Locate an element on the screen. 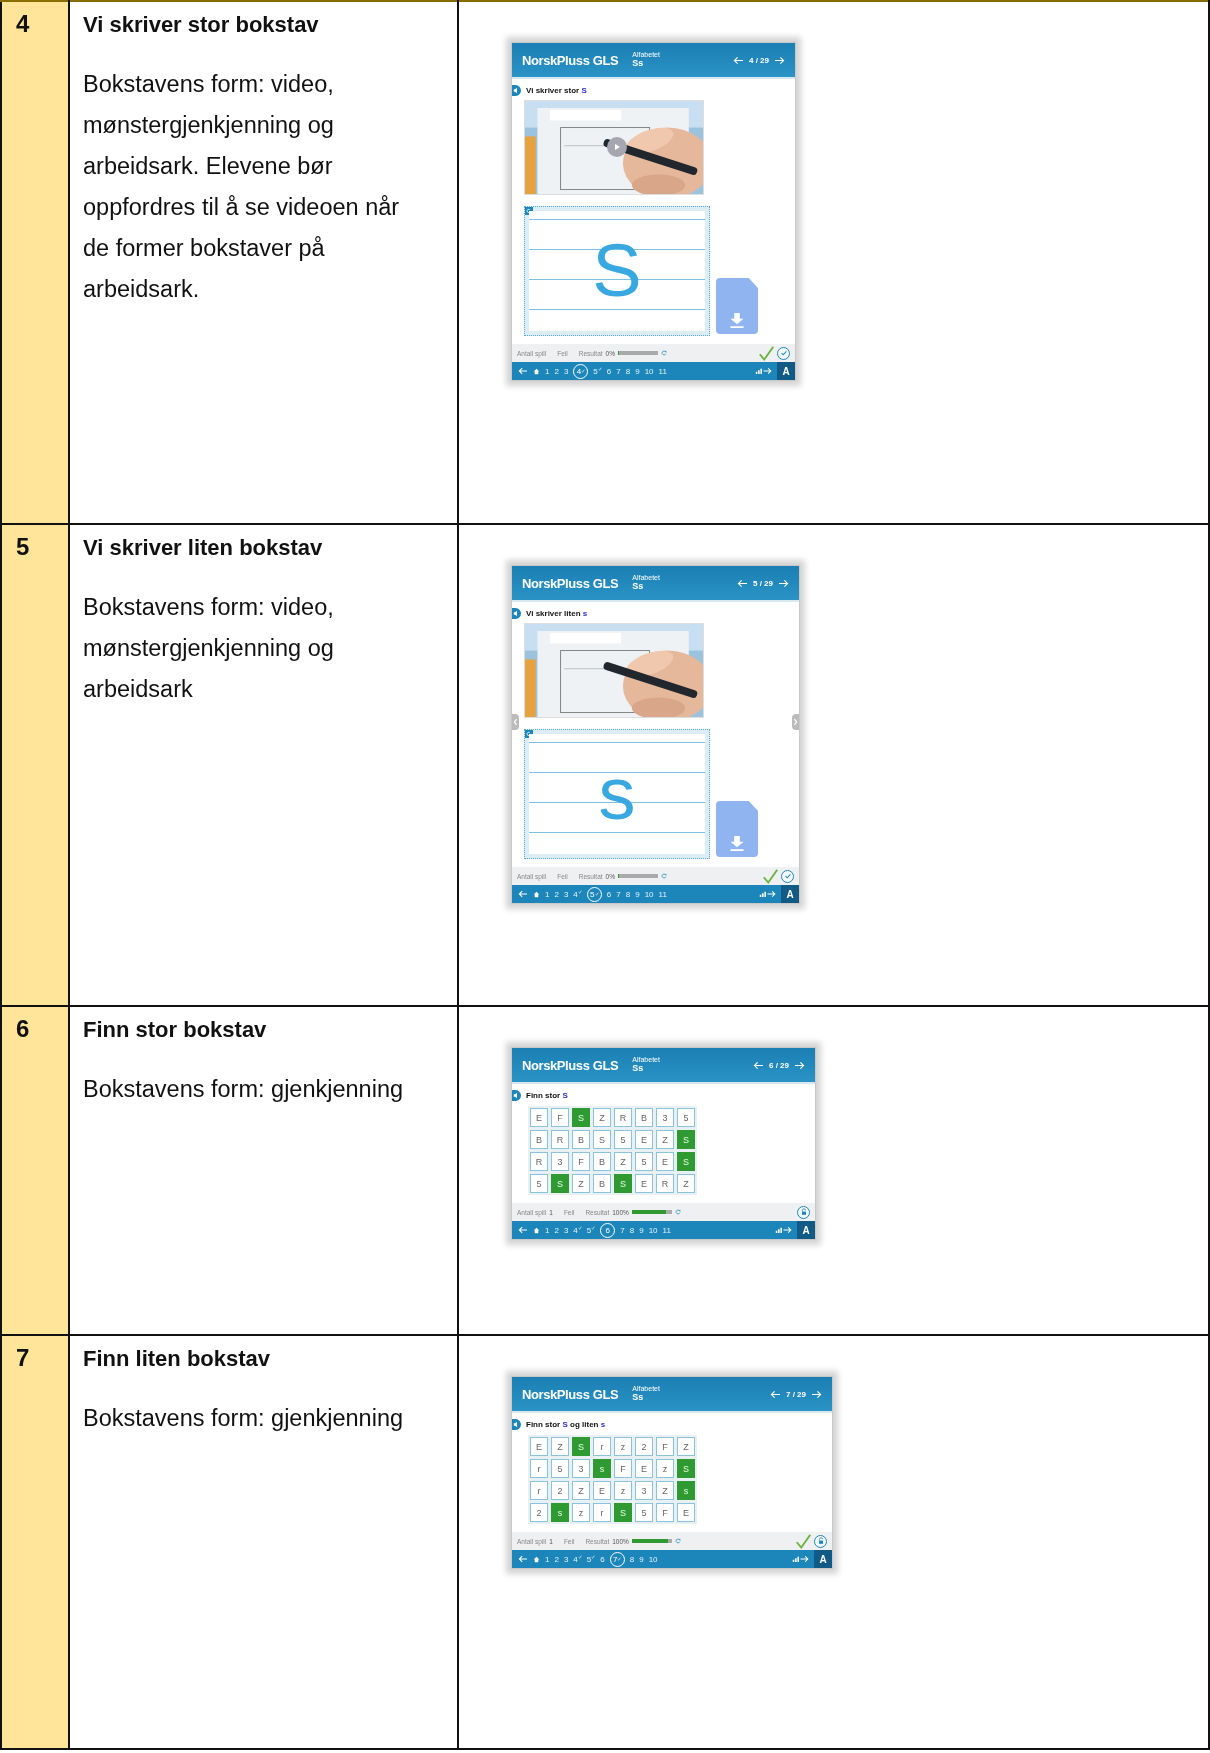  page-link: 8 is located at coordinates (628, 894).